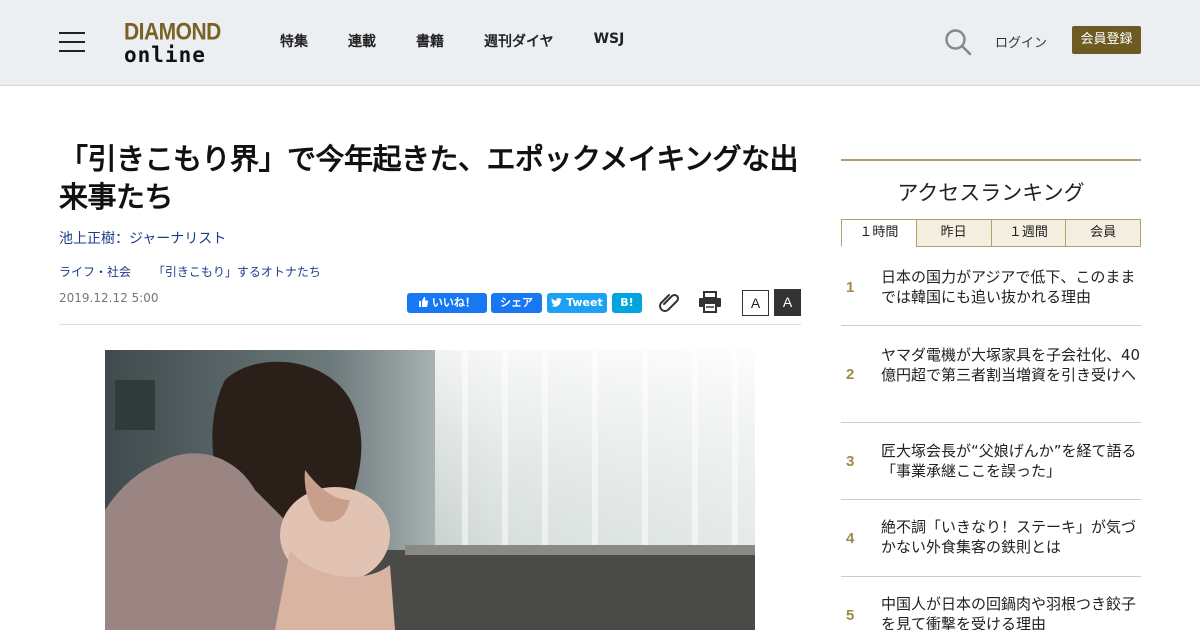 The image size is (1200, 630). I want to click on nav-item-features: 特集, so click(294, 41).